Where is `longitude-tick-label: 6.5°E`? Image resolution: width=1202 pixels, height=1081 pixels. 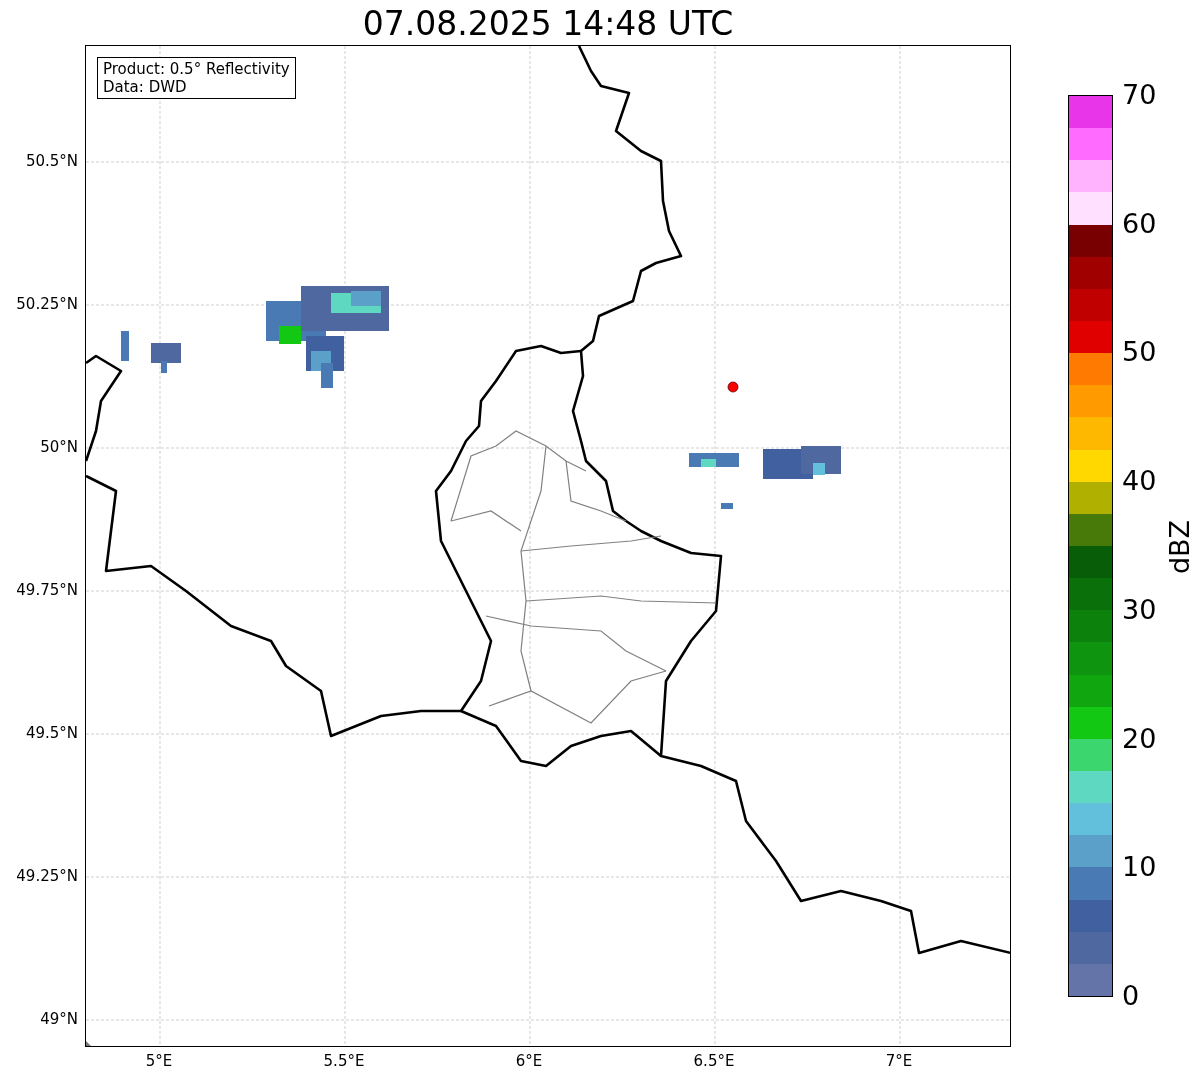
longitude-tick-label: 6.5°E is located at coordinates (714, 1061).